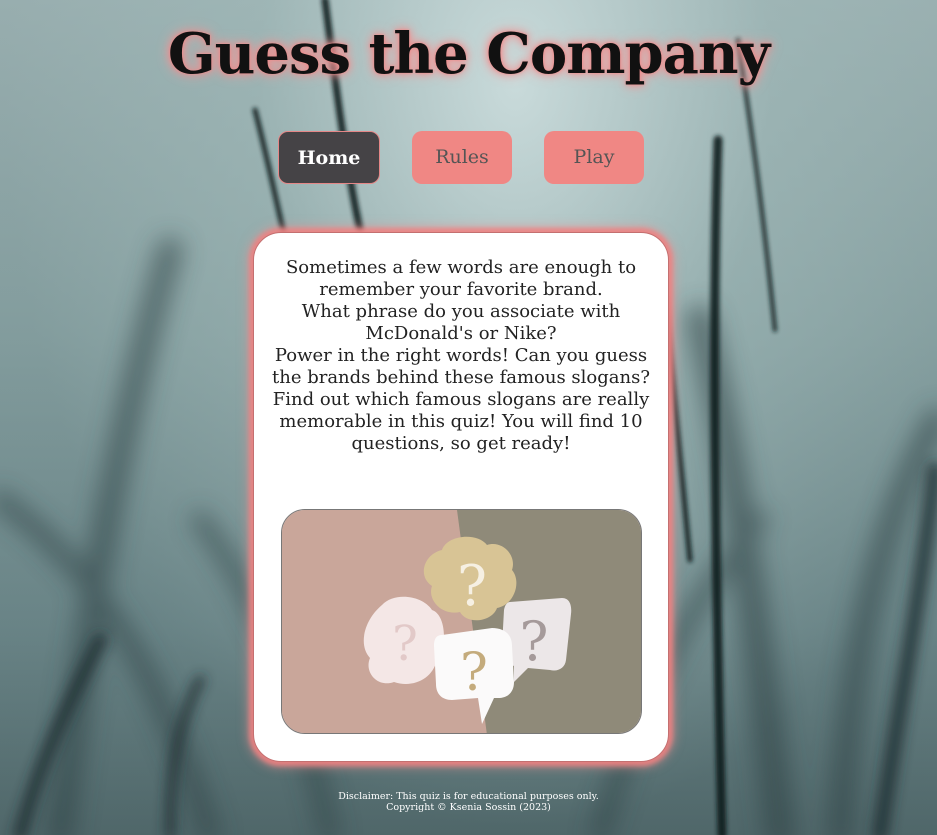  What do you see at coordinates (468, 807) in the screenshot?
I see `copyright-text: Copyright © Ksenia Sossin (2023)` at bounding box center [468, 807].